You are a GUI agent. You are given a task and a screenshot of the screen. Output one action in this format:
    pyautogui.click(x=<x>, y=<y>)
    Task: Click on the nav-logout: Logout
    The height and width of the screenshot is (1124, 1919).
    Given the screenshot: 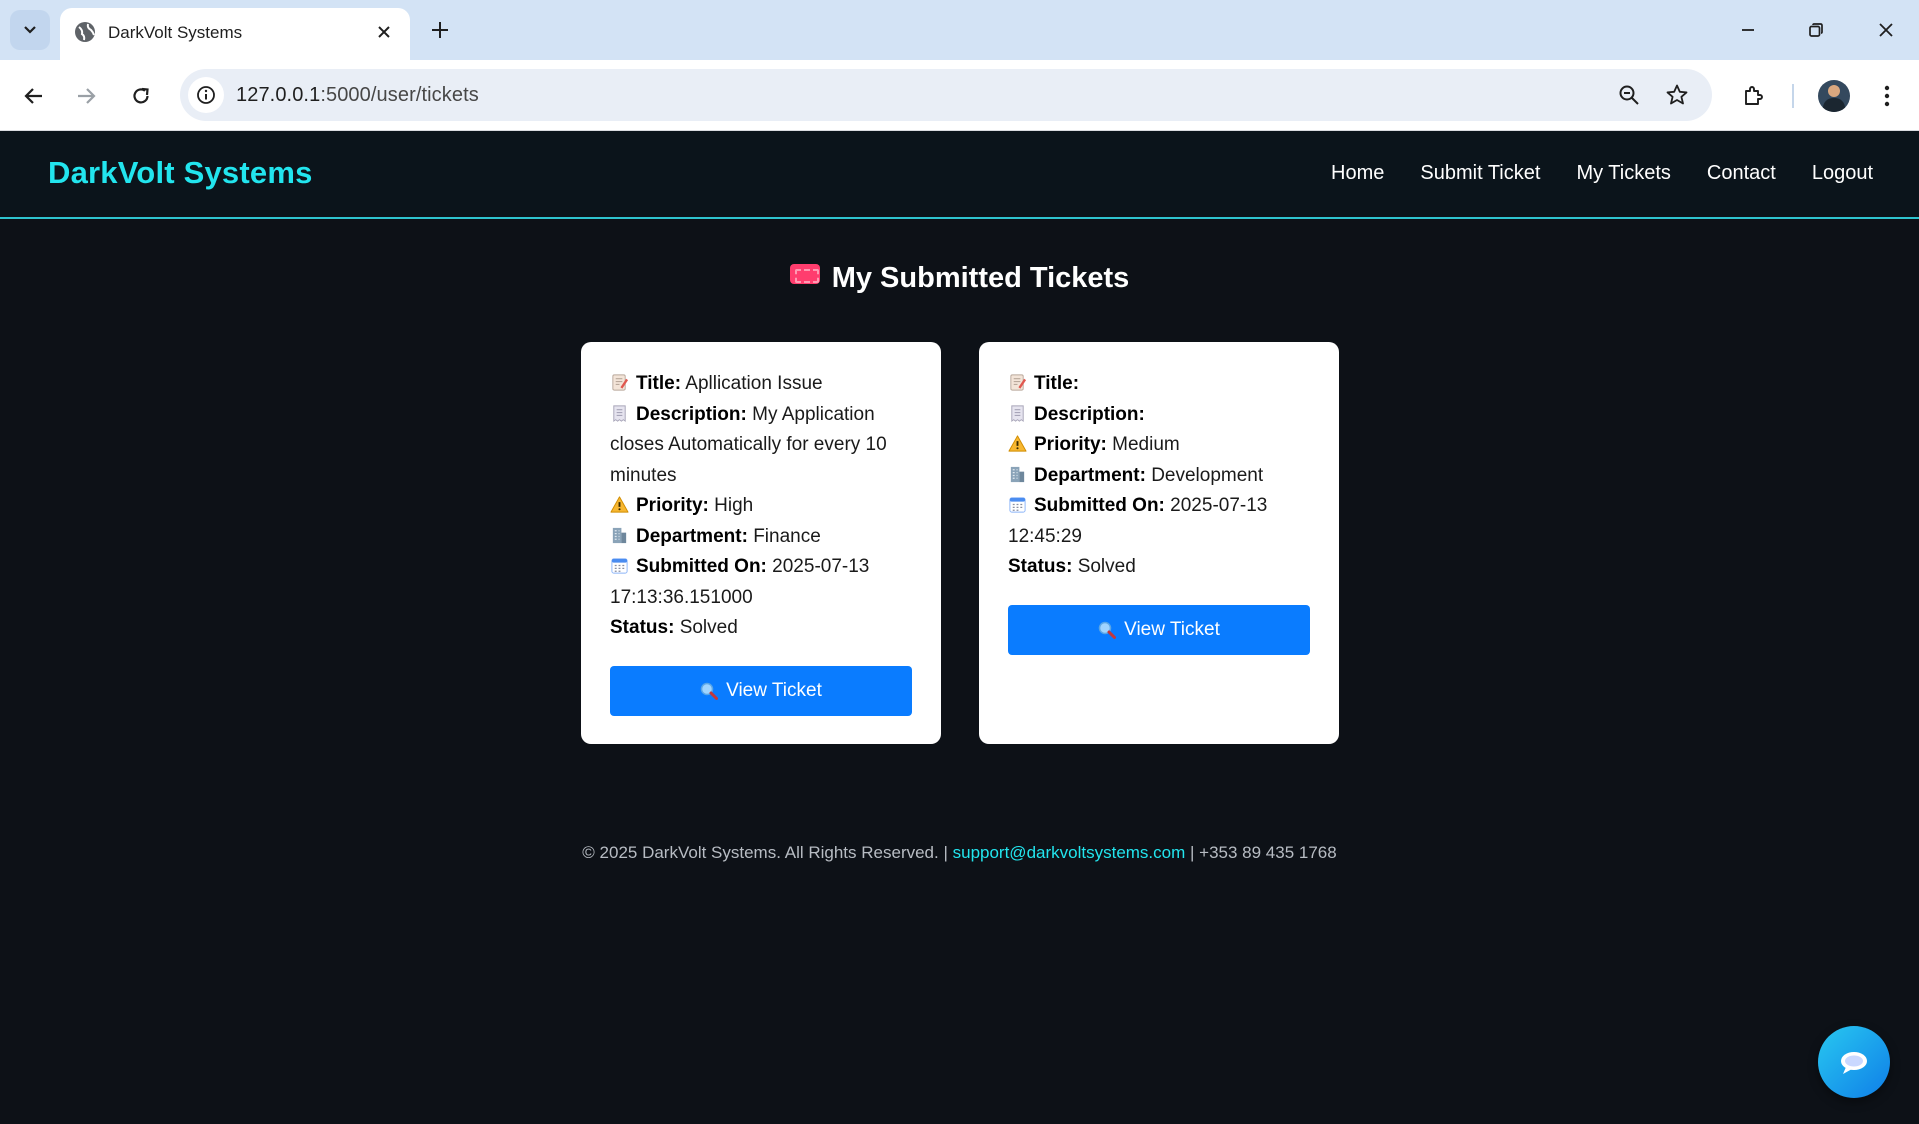 What is the action you would take?
    pyautogui.click(x=1842, y=173)
    